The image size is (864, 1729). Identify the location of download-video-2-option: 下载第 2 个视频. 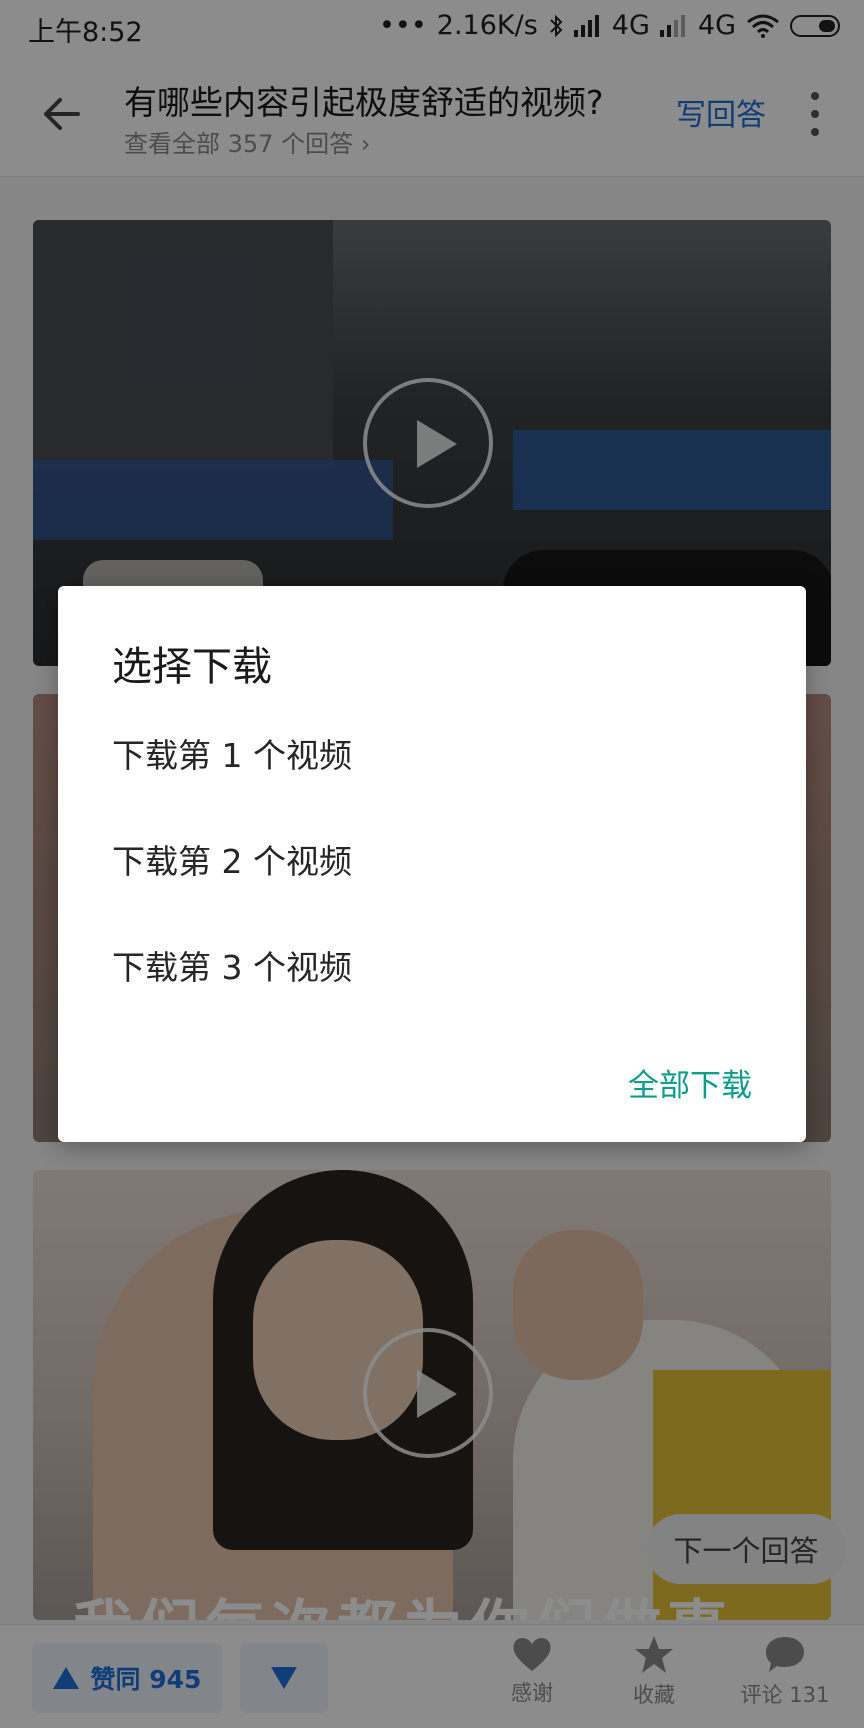
(432, 862).